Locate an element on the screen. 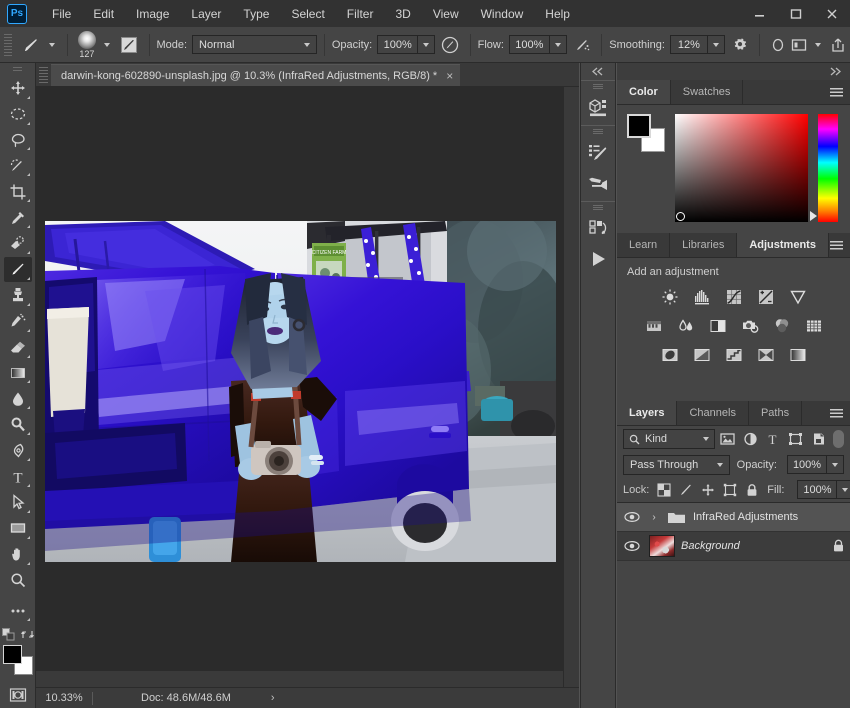 The image size is (850, 708). brush-tool is located at coordinates (17, 269).